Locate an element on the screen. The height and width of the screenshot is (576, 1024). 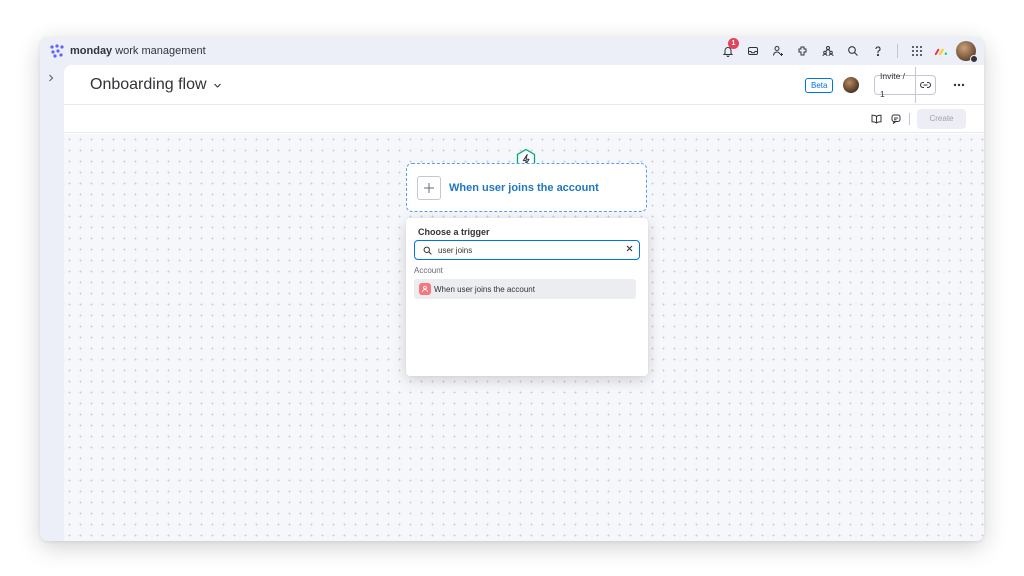
monday-logo-icon is located at coordinates (57, 51).